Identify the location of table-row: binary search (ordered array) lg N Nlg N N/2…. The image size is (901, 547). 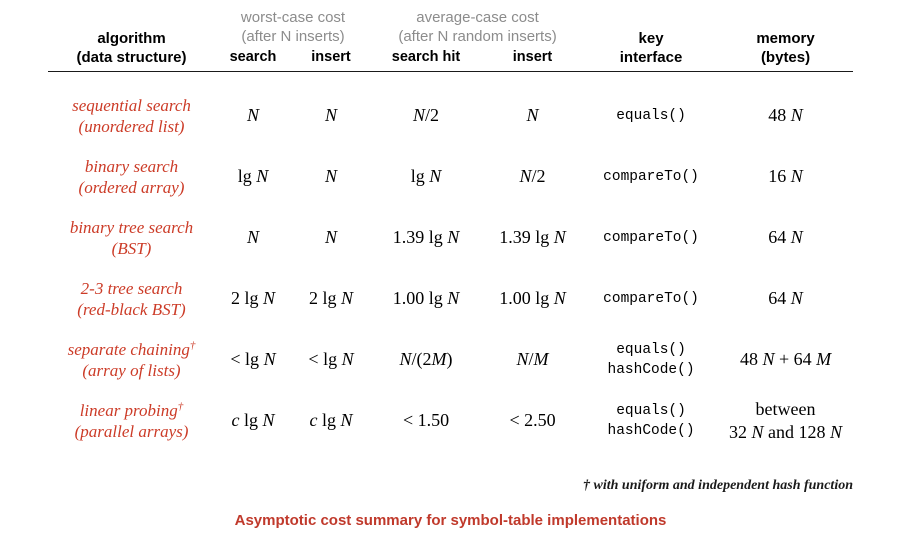
(450, 176).